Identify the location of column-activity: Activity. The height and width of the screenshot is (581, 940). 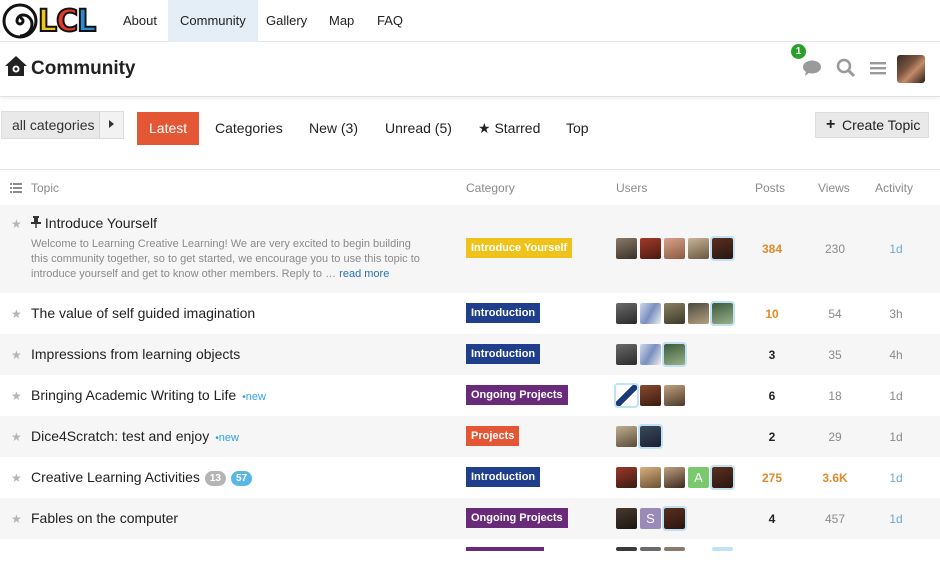
(894, 188).